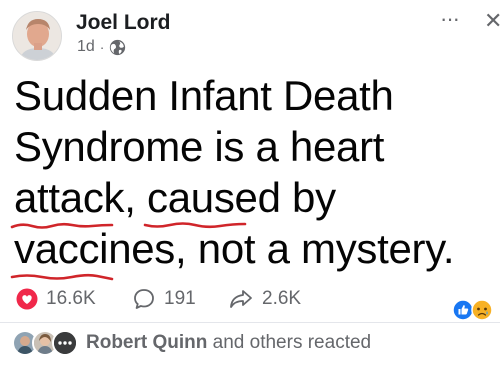 The image size is (500, 365). What do you see at coordinates (282, 298) in the screenshot?
I see `share-count: 2.6K` at bounding box center [282, 298].